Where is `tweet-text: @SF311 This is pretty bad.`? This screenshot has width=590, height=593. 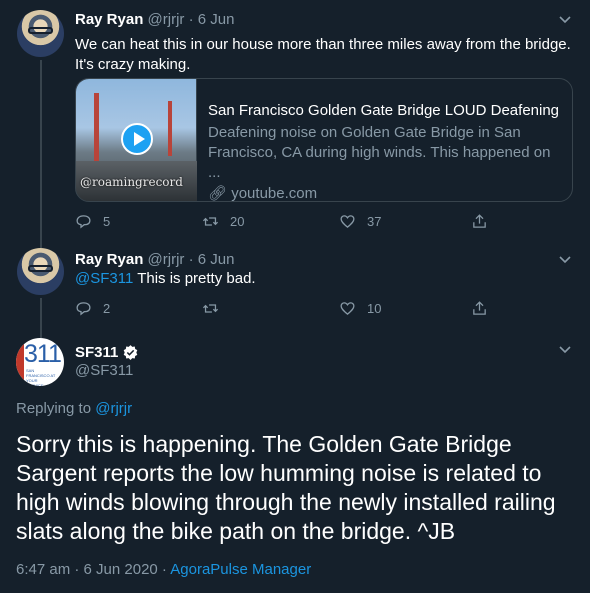
tweet-text: @SF311 This is pretty bad. is located at coordinates (325, 279).